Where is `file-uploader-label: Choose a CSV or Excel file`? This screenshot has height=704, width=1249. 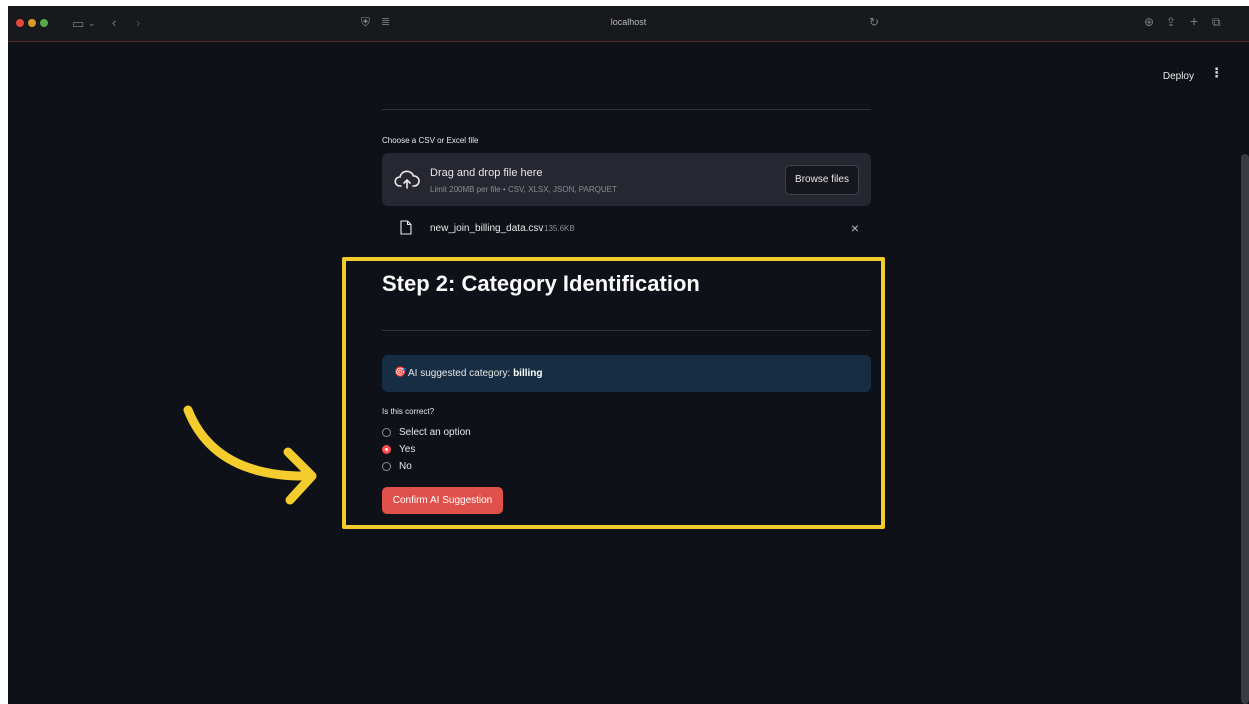
file-uploader-label: Choose a CSV or Excel file is located at coordinates (430, 140).